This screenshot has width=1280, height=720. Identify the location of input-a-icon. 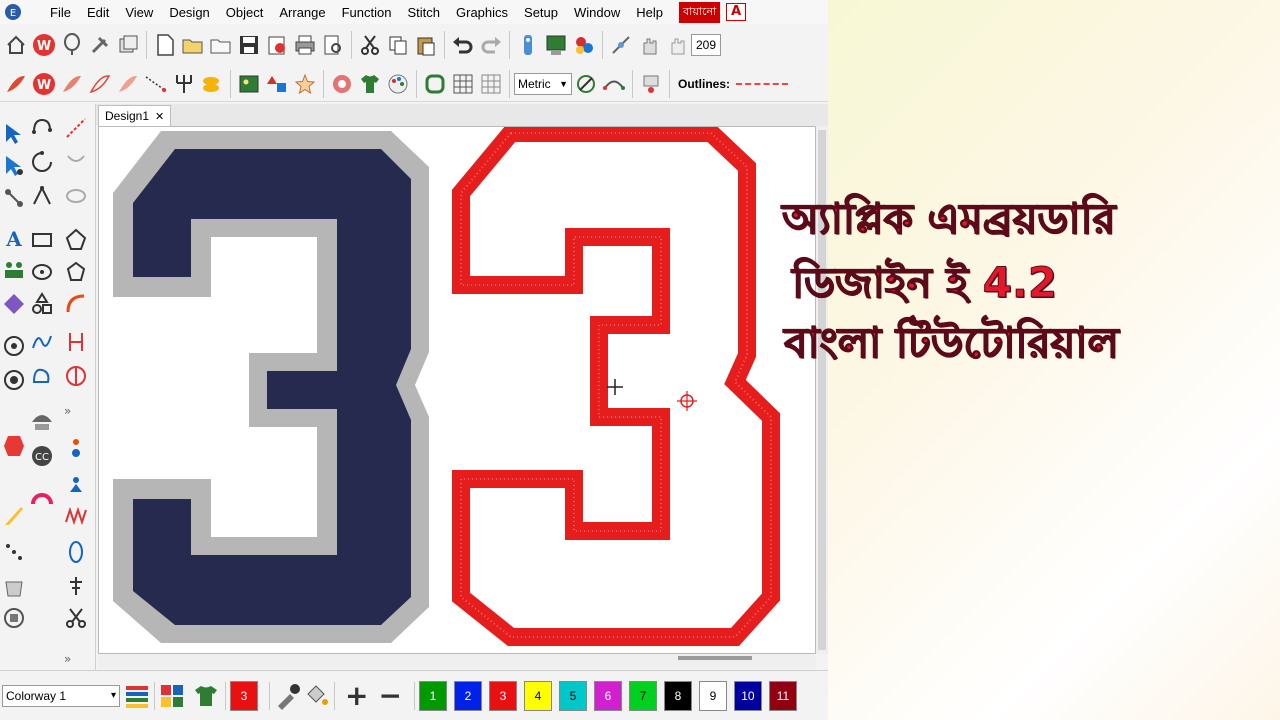
(42, 128).